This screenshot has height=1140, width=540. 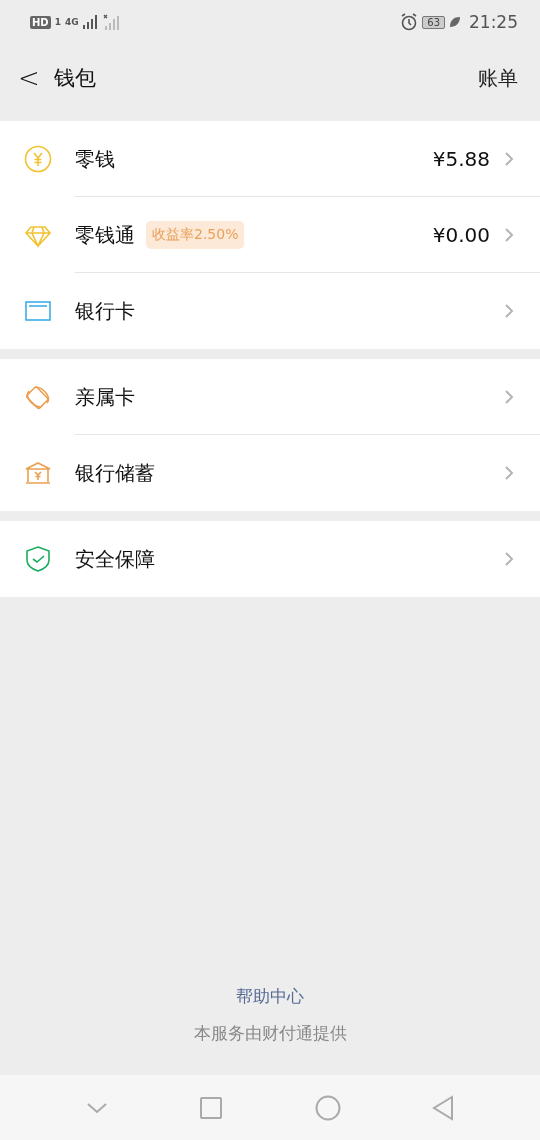 I want to click on item-label: 银行卡, so click(x=105, y=311).